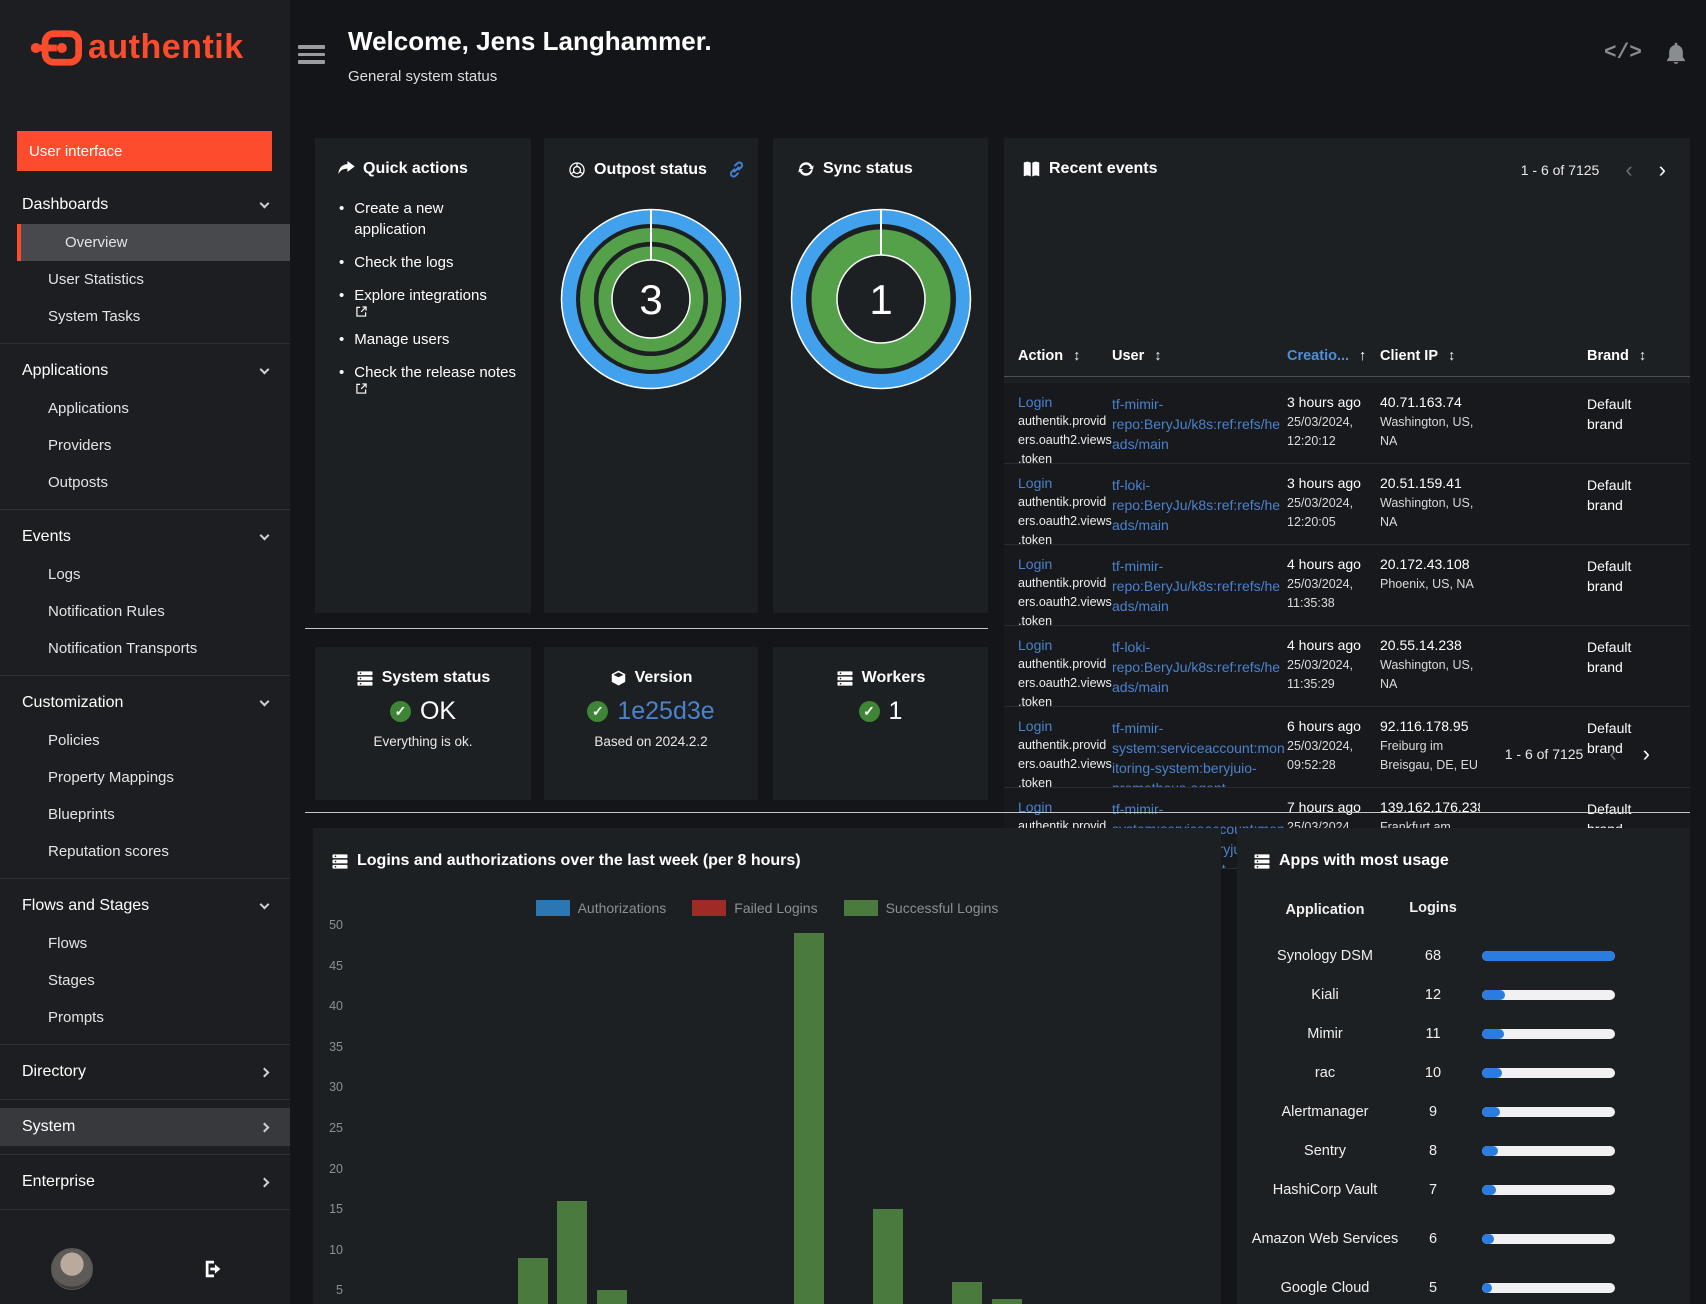  What do you see at coordinates (72, 1269) in the screenshot?
I see `avatar` at bounding box center [72, 1269].